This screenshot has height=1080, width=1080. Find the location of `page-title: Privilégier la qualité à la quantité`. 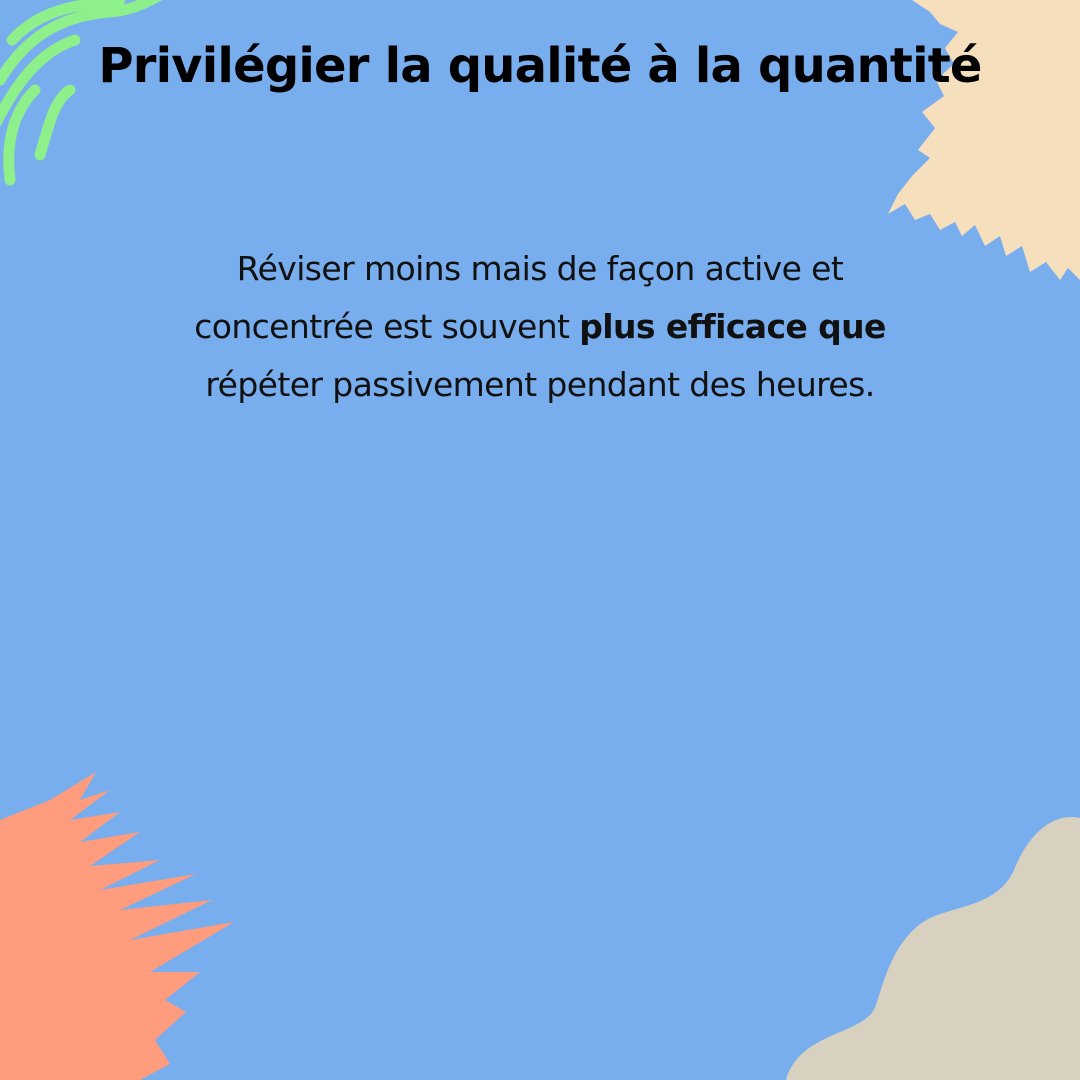

page-title: Privilégier la qualité à la quantité is located at coordinates (540, 66).